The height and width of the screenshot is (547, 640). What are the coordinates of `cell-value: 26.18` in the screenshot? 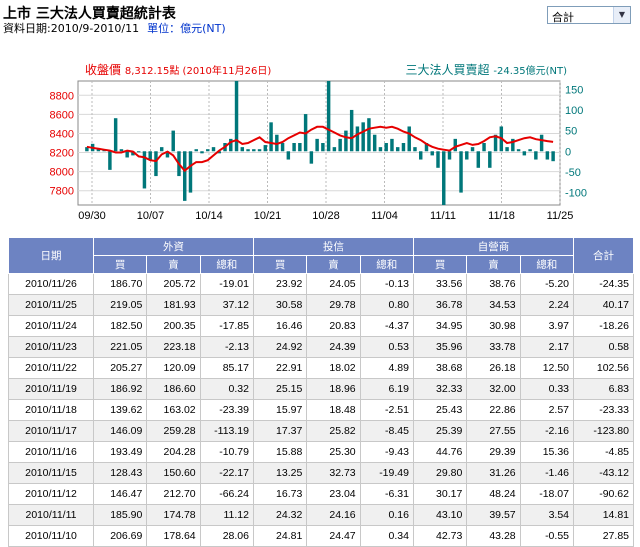 It's located at (493, 368).